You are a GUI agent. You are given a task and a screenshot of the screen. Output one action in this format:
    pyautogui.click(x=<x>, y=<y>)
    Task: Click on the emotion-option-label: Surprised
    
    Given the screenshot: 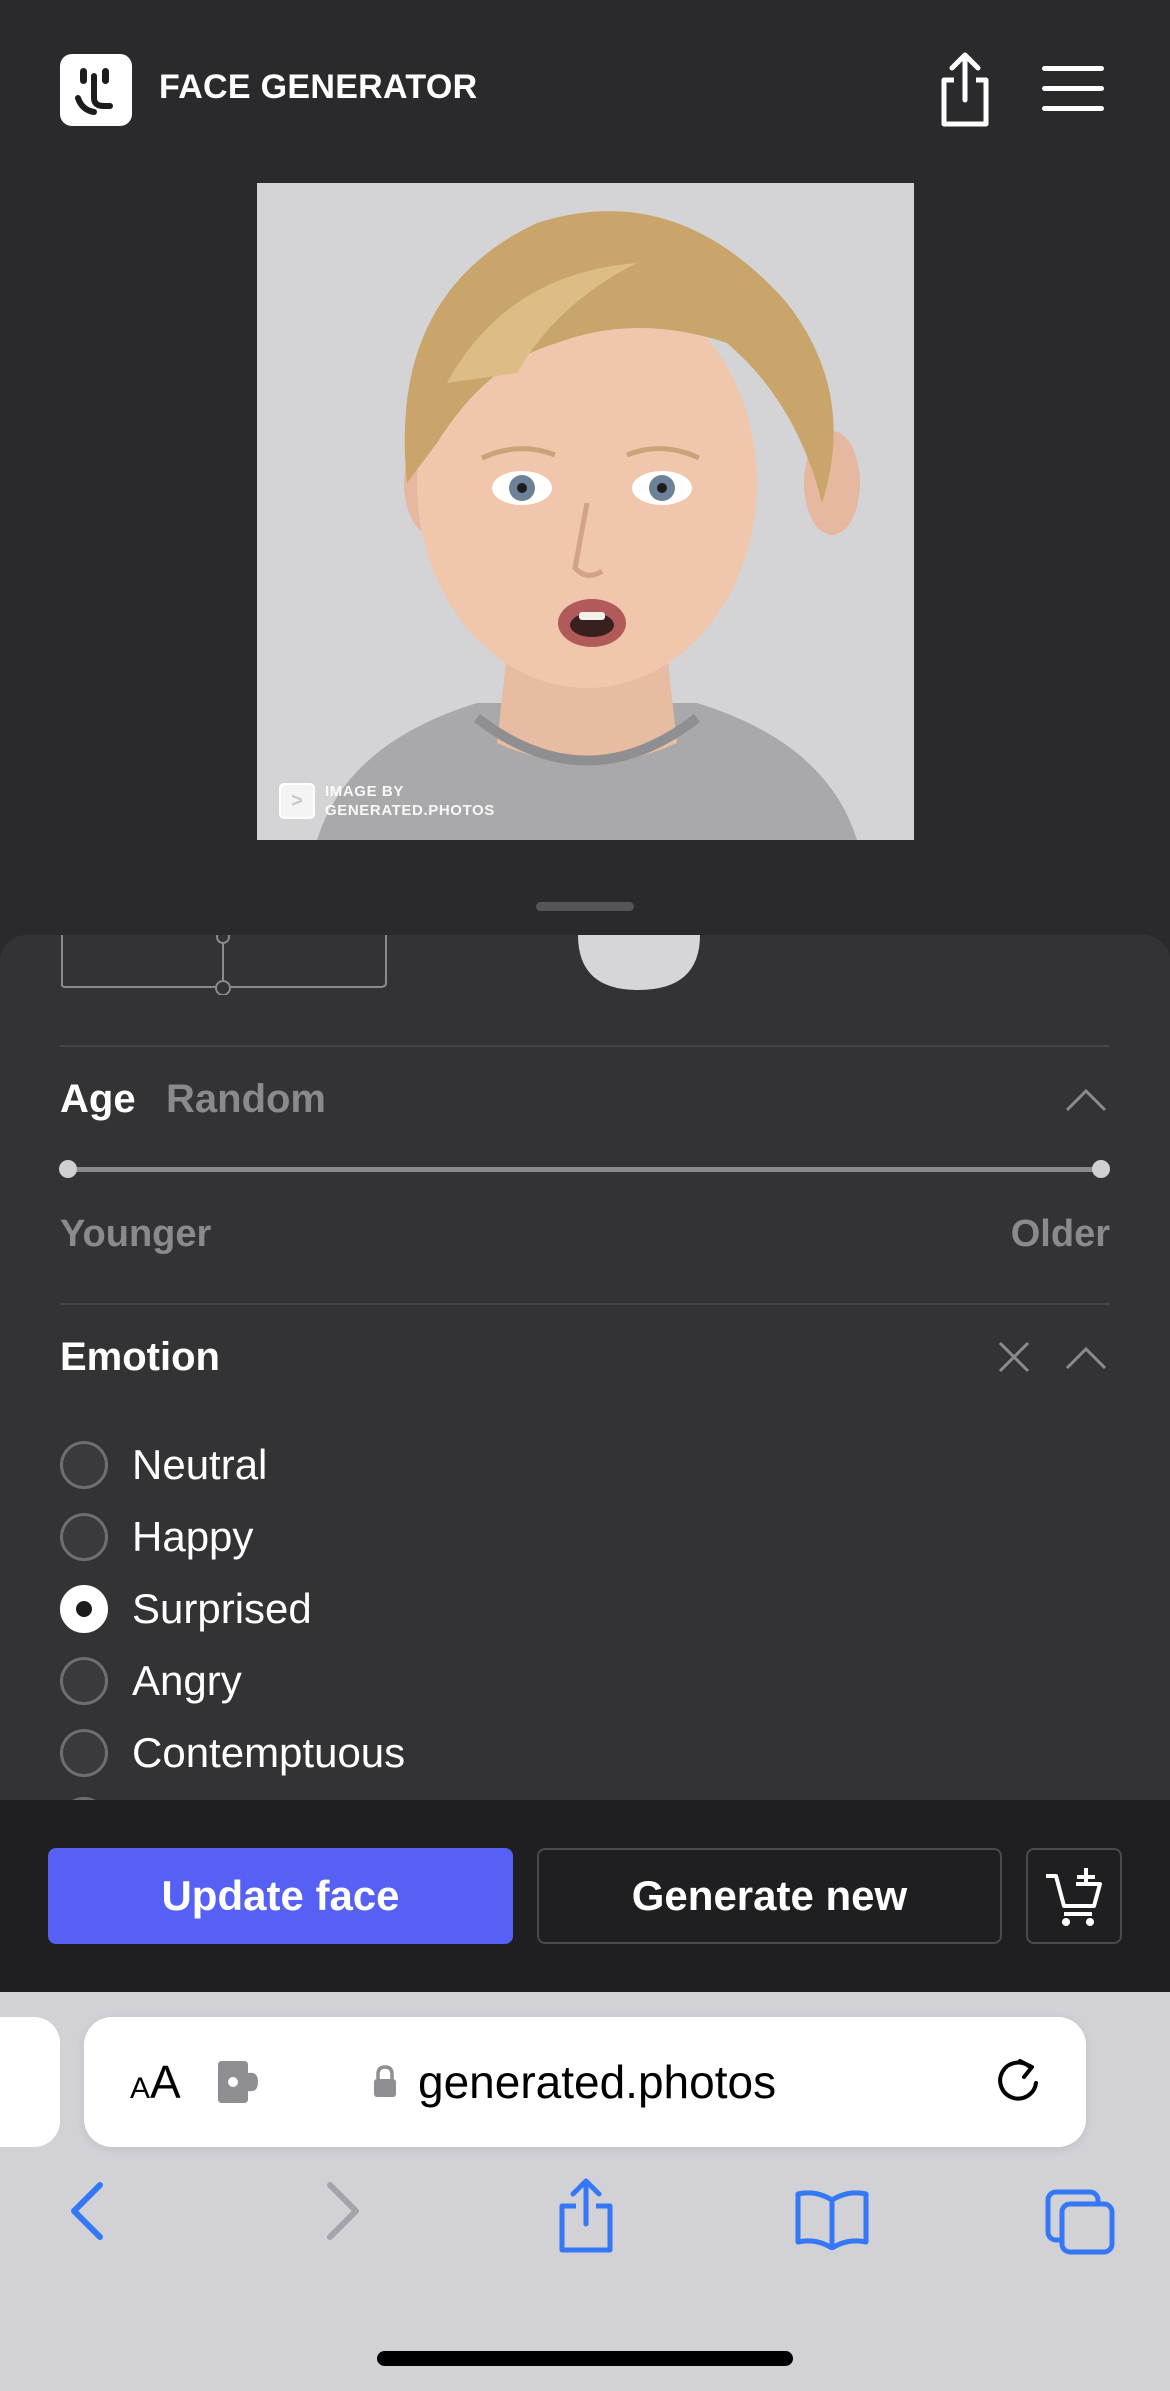 What is the action you would take?
    pyautogui.click(x=222, y=1608)
    